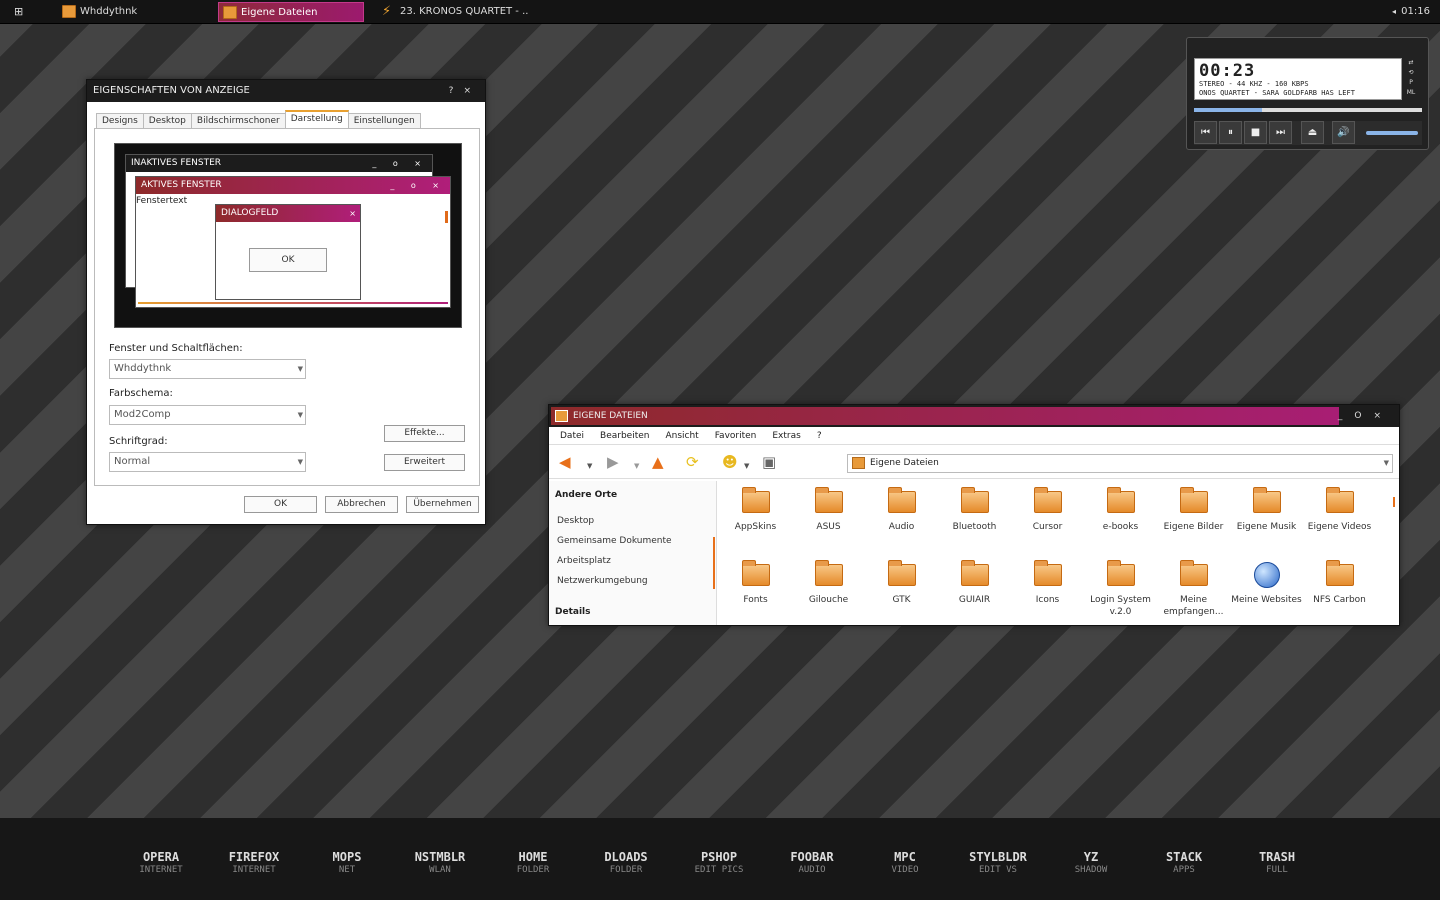  Describe the element at coordinates (1411, 93) in the screenshot. I see `media-library-button: ML` at that location.